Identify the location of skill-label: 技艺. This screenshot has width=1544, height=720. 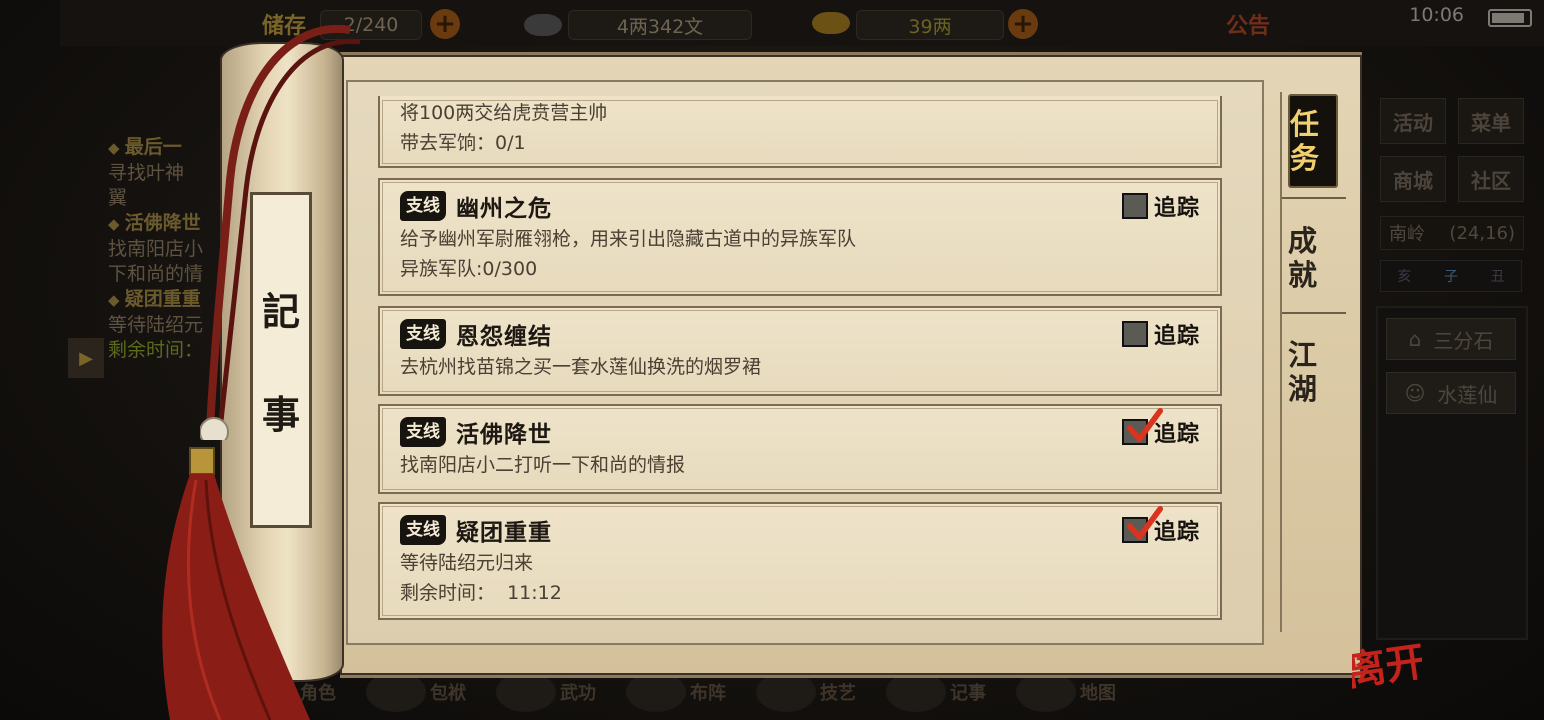
(838, 693).